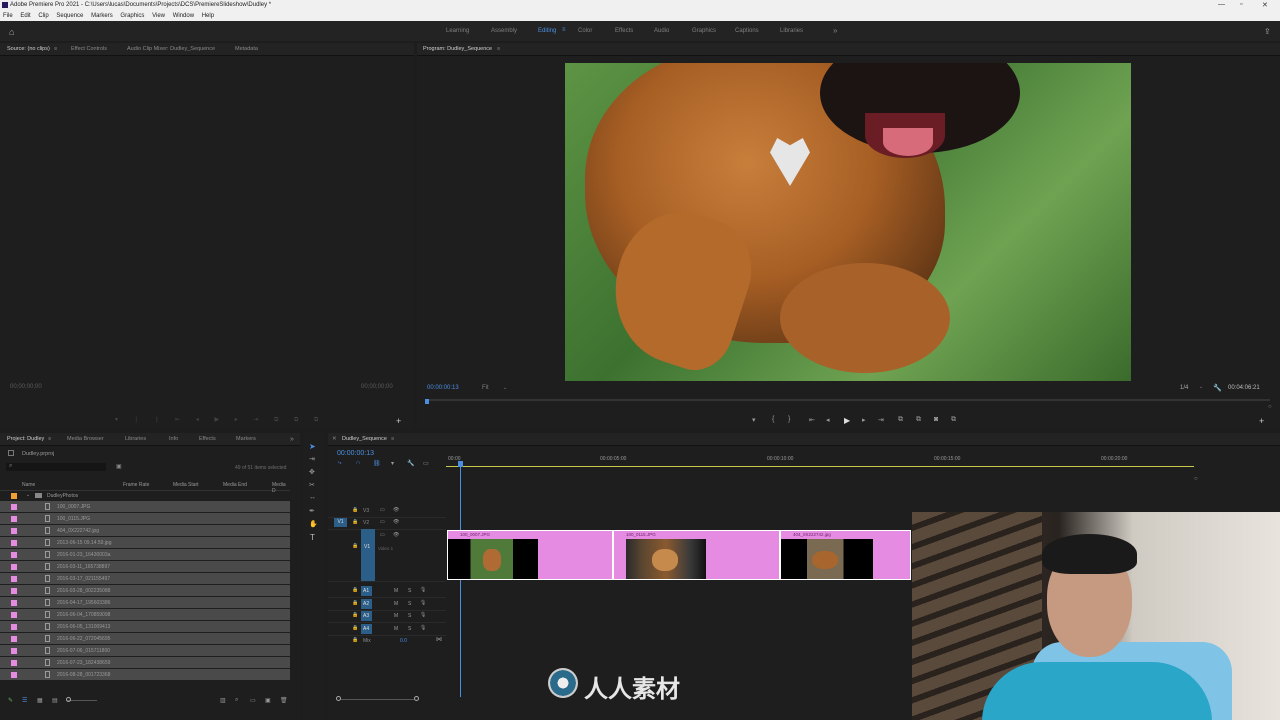 This screenshot has height=720, width=1280. I want to click on menu-file: File, so click(8, 16).